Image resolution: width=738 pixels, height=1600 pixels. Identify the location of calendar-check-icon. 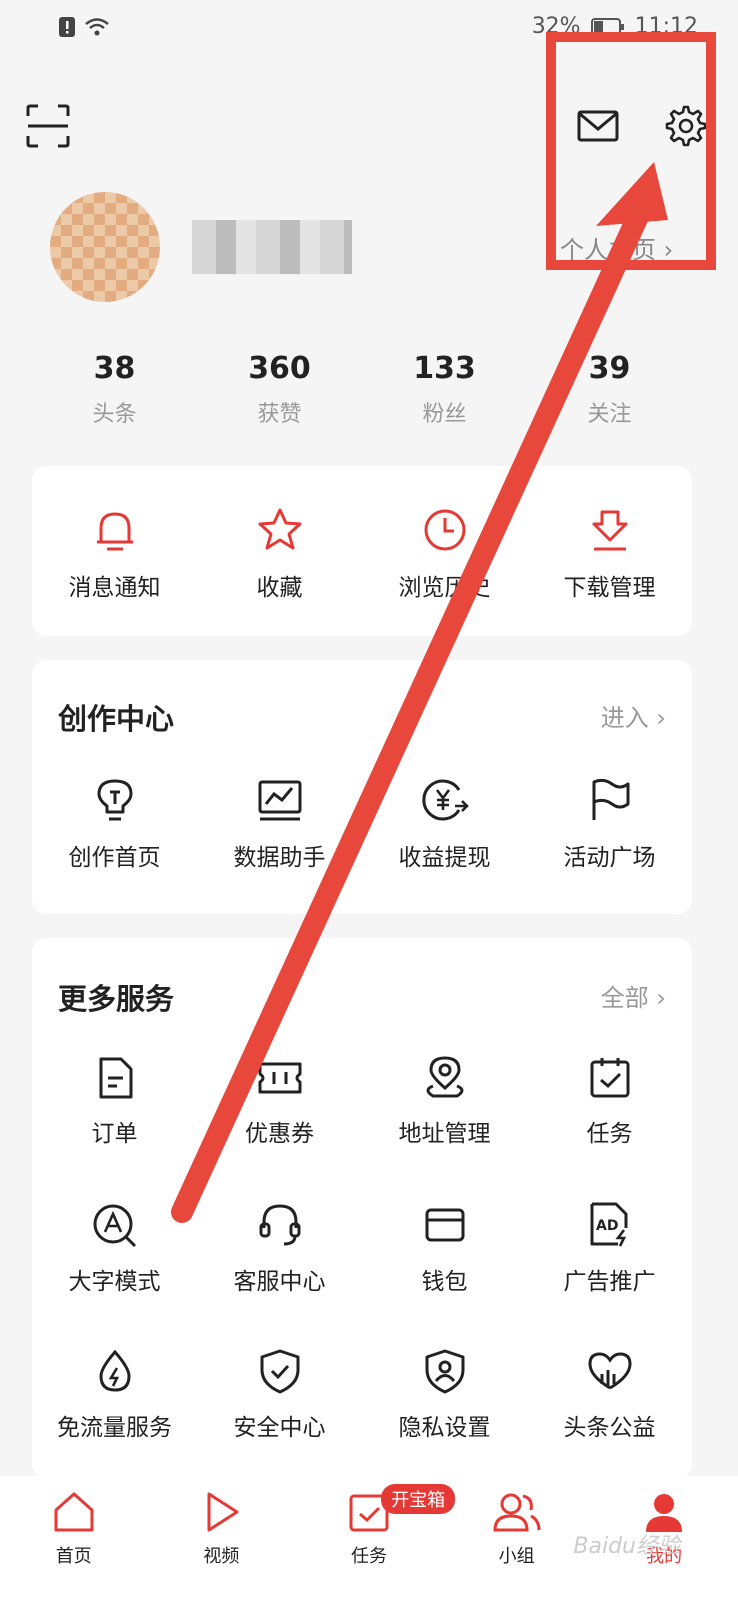
(609, 1078).